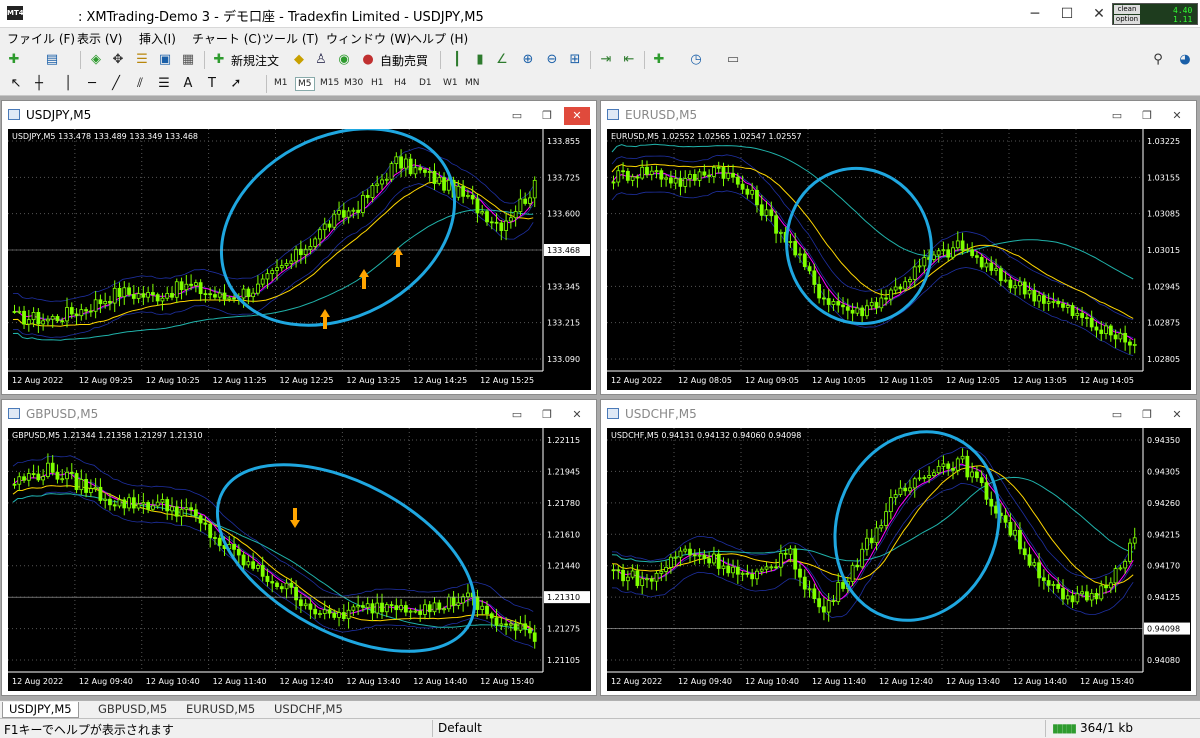 The width and height of the screenshot is (1200, 738). I want to click on tab-usdchf: USDCHF,M5, so click(308, 710).